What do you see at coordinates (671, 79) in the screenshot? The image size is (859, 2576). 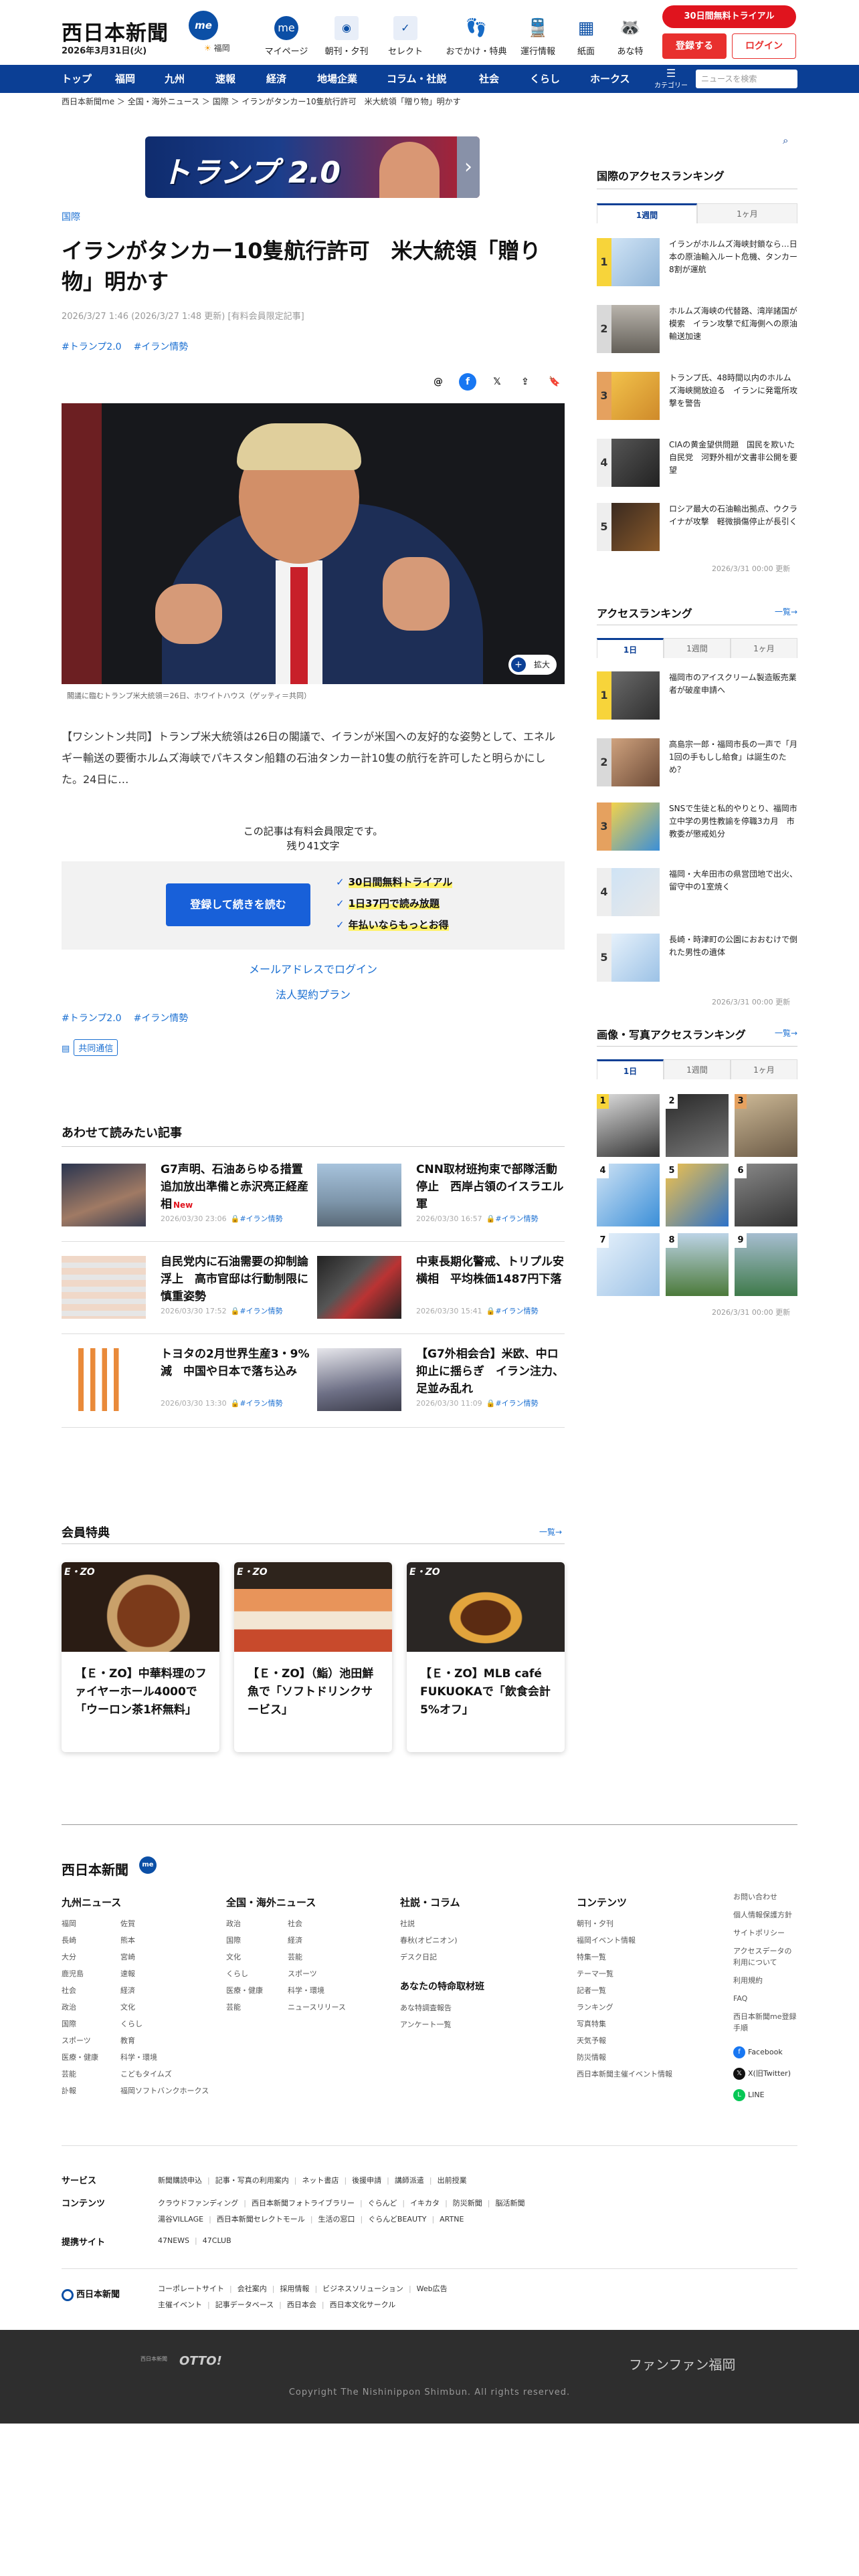 I see `category-menu-button: ☰ カテゴリー` at bounding box center [671, 79].